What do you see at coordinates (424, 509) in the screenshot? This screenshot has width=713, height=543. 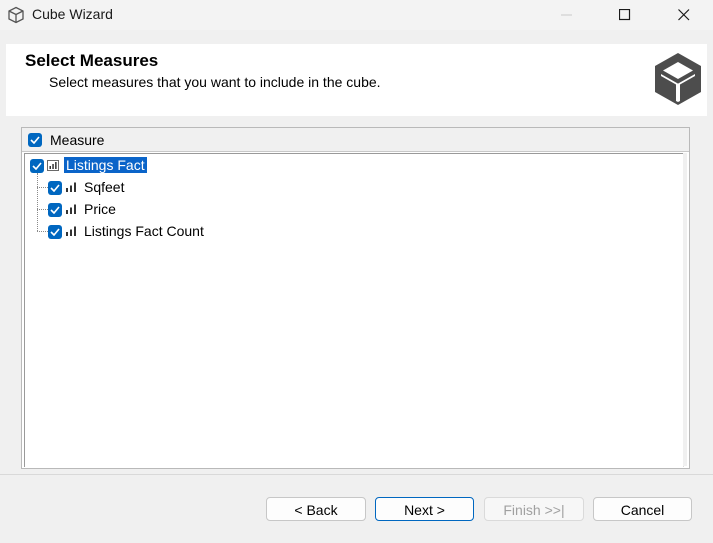 I see `next-button: Next >` at bounding box center [424, 509].